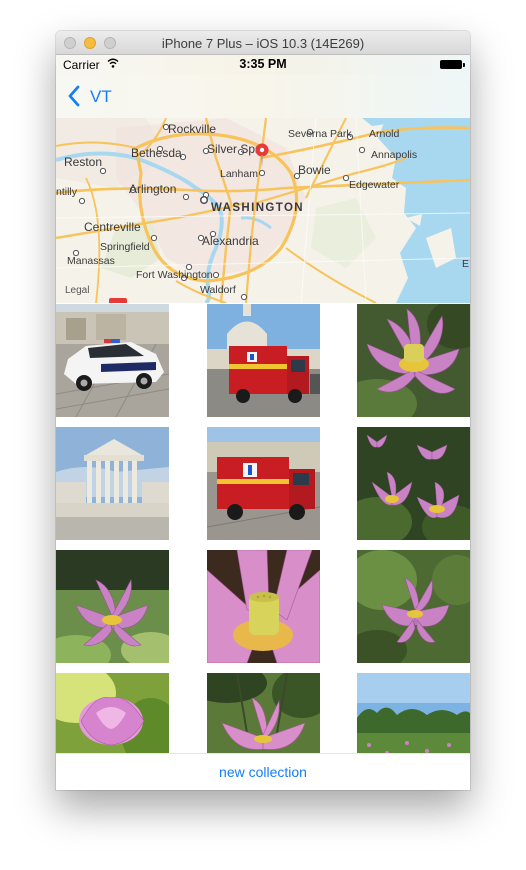  What do you see at coordinates (91, 261) in the screenshot?
I see `map-label-manassas: Manassas` at bounding box center [91, 261].